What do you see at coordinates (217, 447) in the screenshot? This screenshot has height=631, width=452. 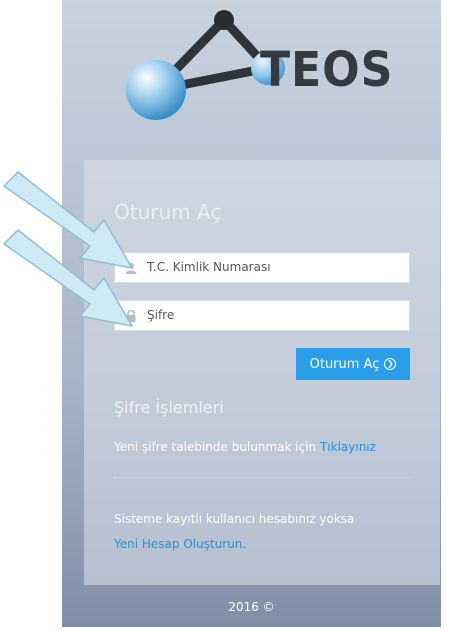 I see `password-reset-label: Yeni şifre talebinde bulunmak için` at bounding box center [217, 447].